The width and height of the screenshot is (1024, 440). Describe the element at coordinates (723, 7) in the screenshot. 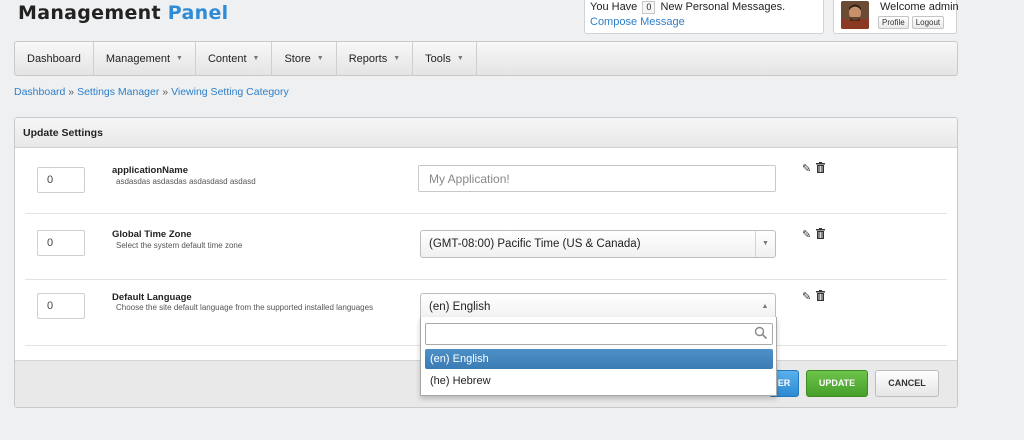

I see `messages-suffix: New Personal Messages.` at that location.